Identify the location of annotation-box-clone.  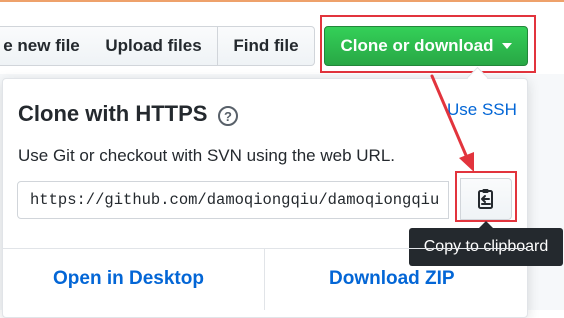
(428, 44).